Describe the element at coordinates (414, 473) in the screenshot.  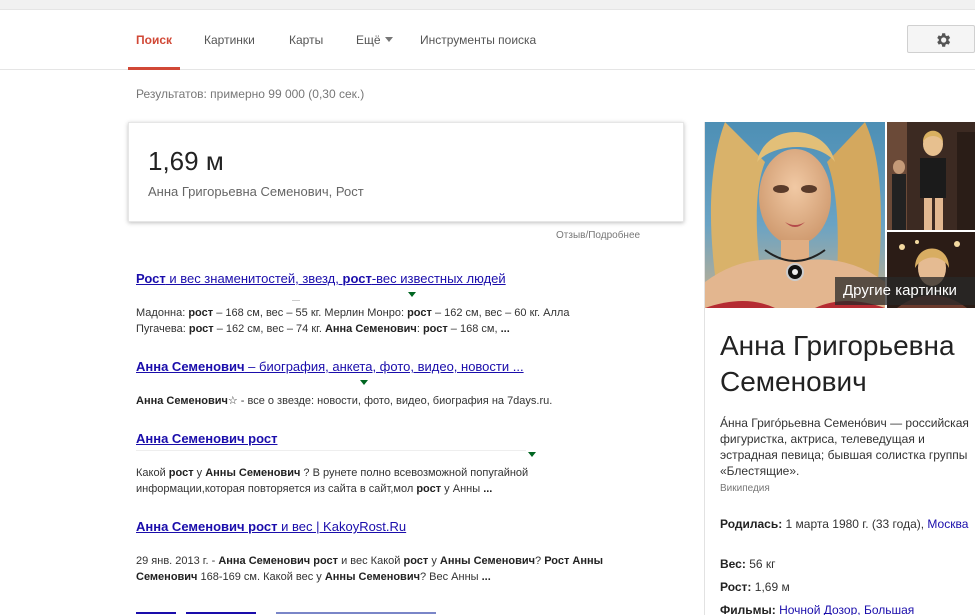
I see `text-run: ? В рунете полно всевозможной попугайной` at that location.